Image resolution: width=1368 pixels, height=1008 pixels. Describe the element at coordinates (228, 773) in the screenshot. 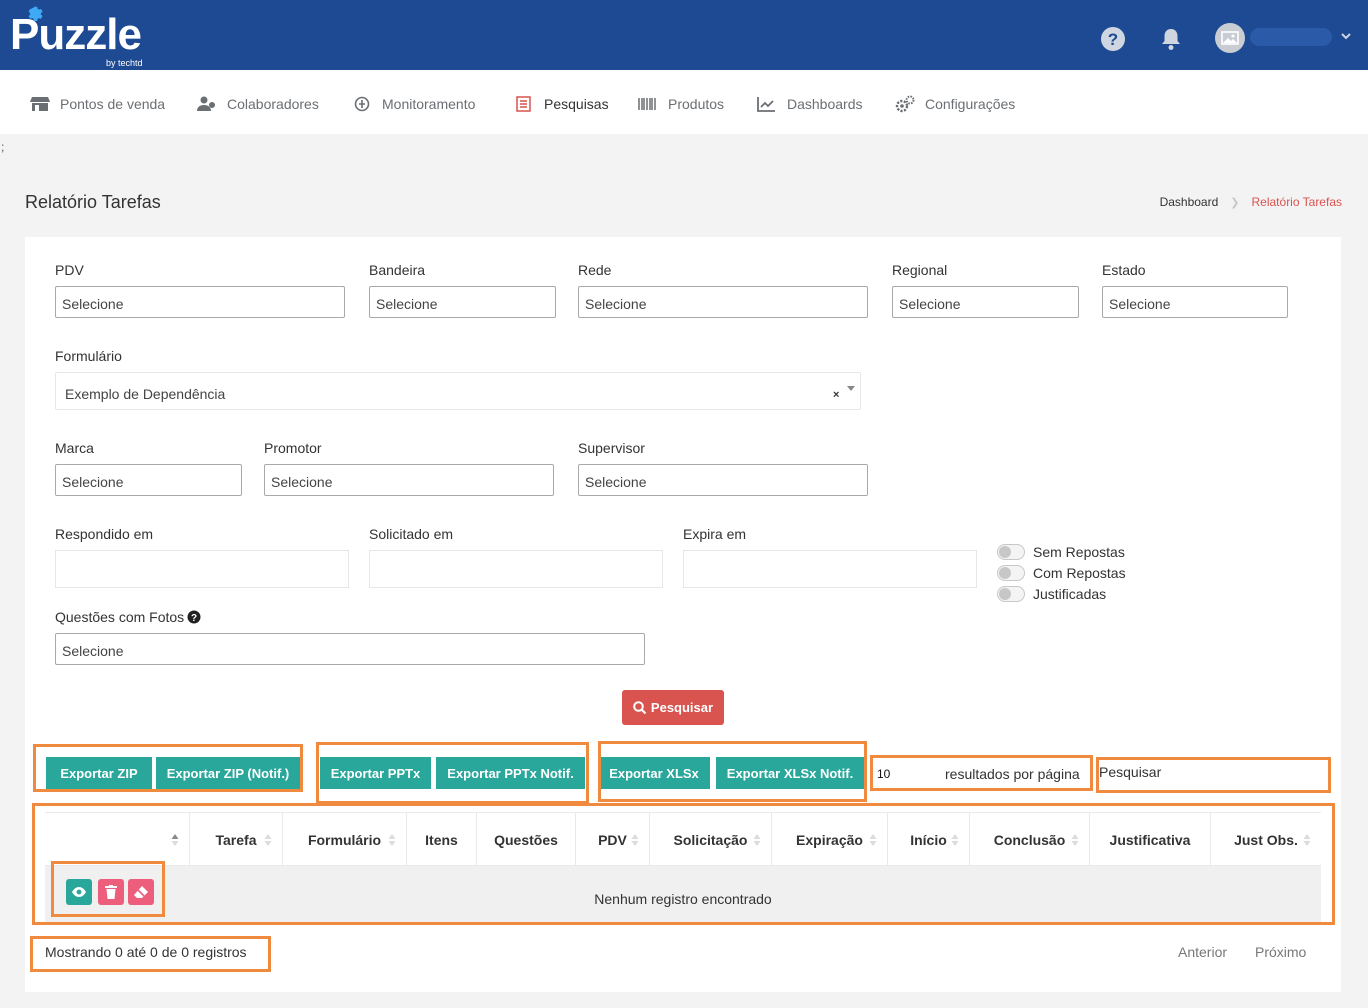

I see `export-zip-notif-button: Exportar ZIP (Notif.)` at that location.